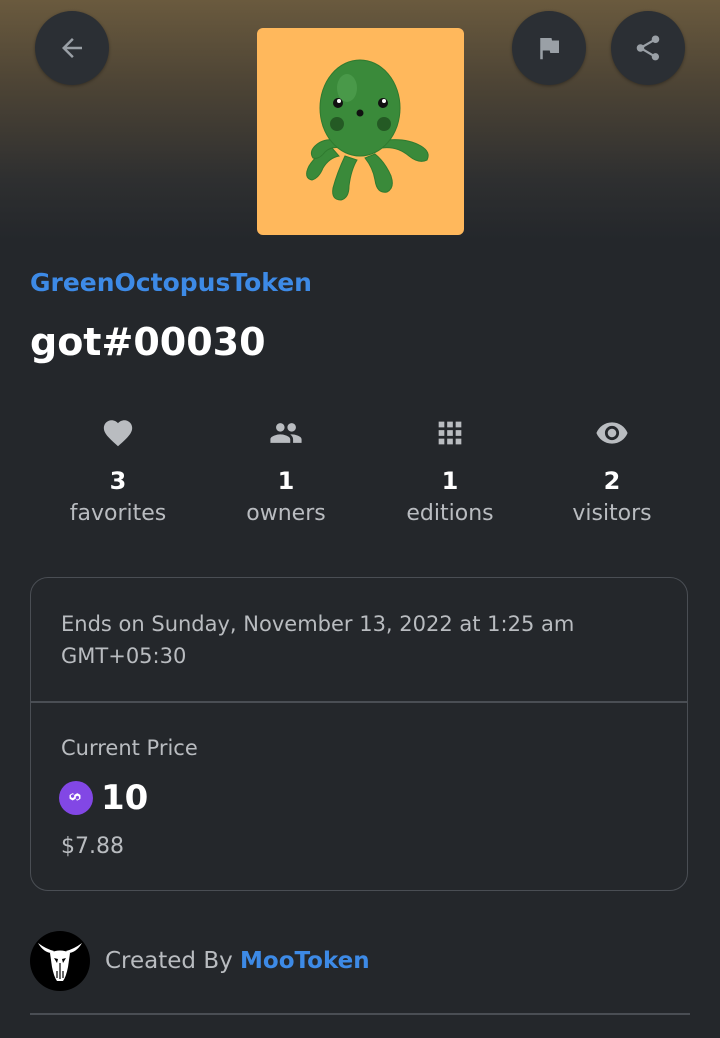  I want to click on price-value: 10, so click(125, 798).